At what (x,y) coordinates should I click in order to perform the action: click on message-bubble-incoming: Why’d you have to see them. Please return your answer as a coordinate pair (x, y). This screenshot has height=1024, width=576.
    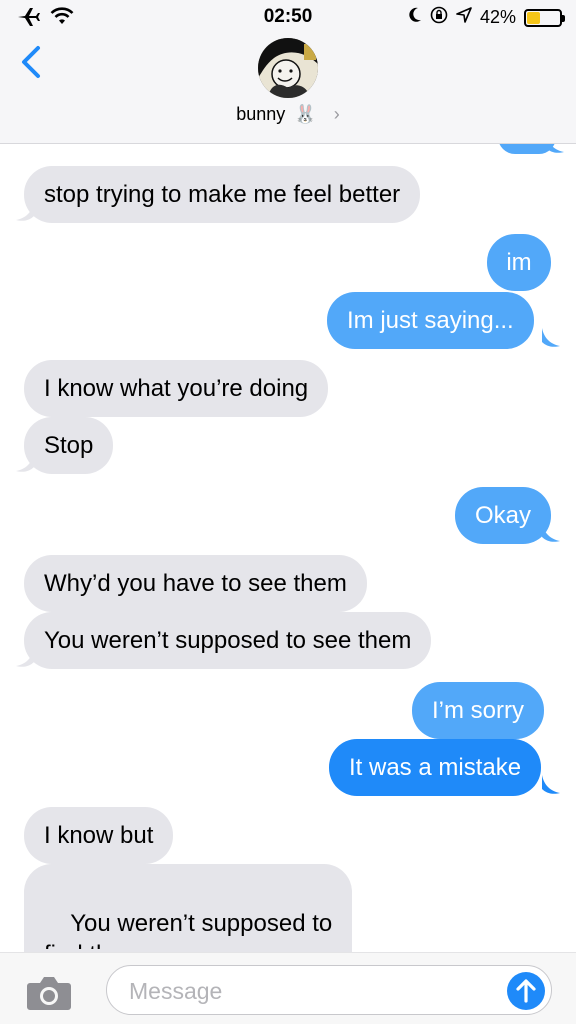
    Looking at the image, I should click on (195, 583).